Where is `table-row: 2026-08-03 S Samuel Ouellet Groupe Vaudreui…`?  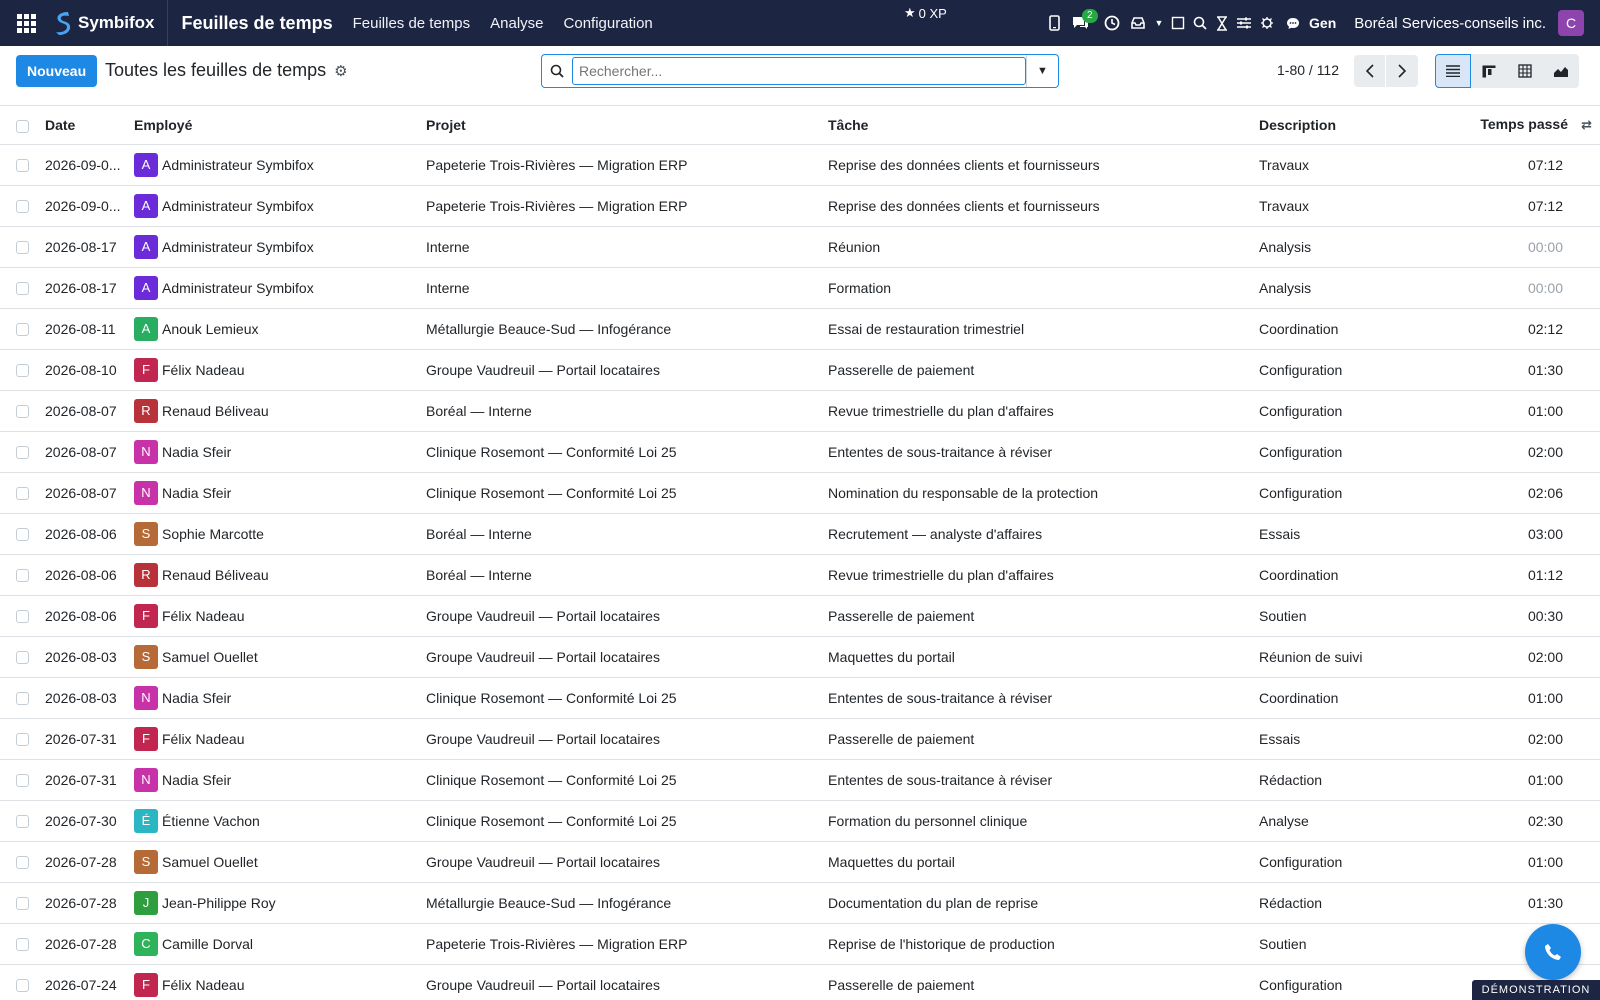
table-row: 2026-08-03 S Samuel Ouellet Groupe Vaudreui… is located at coordinates (800, 657).